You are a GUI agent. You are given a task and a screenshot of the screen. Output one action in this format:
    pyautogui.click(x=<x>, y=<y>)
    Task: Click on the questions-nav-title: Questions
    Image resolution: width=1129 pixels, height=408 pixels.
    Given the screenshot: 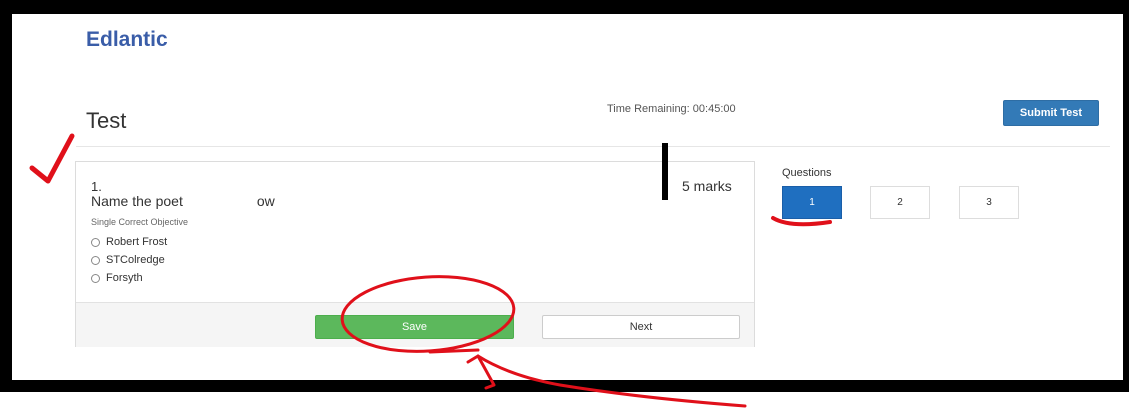 What is the action you would take?
    pyautogui.click(x=807, y=173)
    